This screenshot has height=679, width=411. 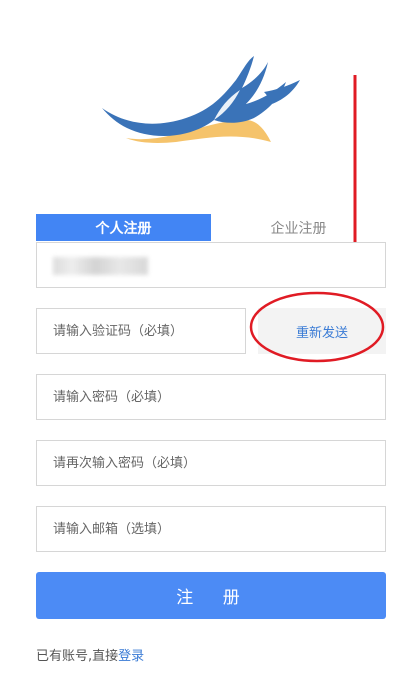 I want to click on password-input, so click(x=211, y=397).